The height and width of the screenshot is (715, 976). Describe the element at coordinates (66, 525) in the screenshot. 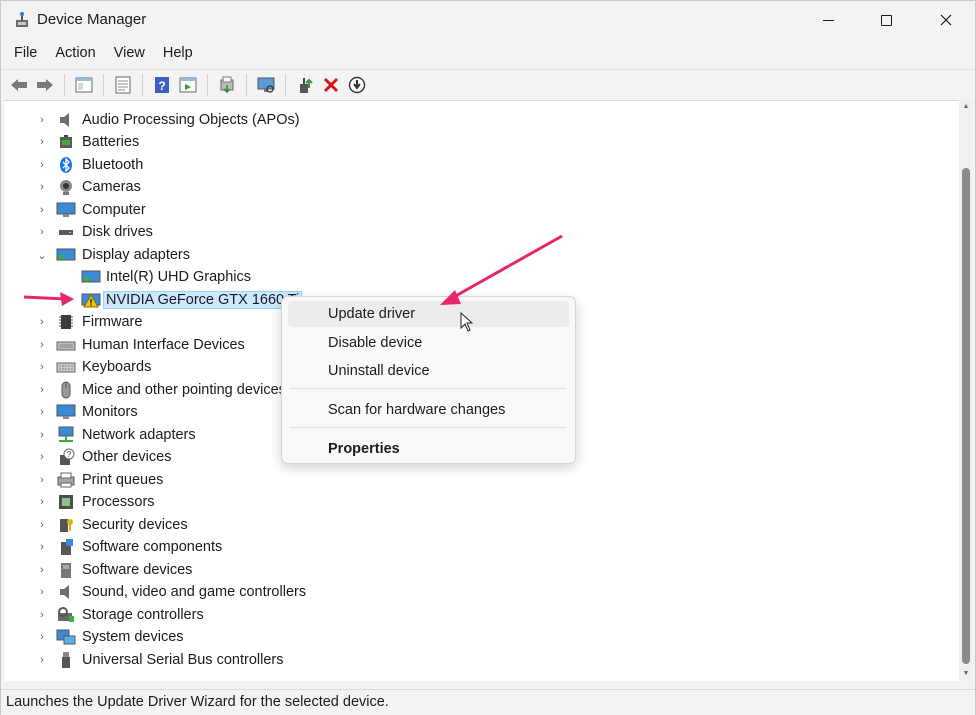

I see `security-key-icon` at that location.